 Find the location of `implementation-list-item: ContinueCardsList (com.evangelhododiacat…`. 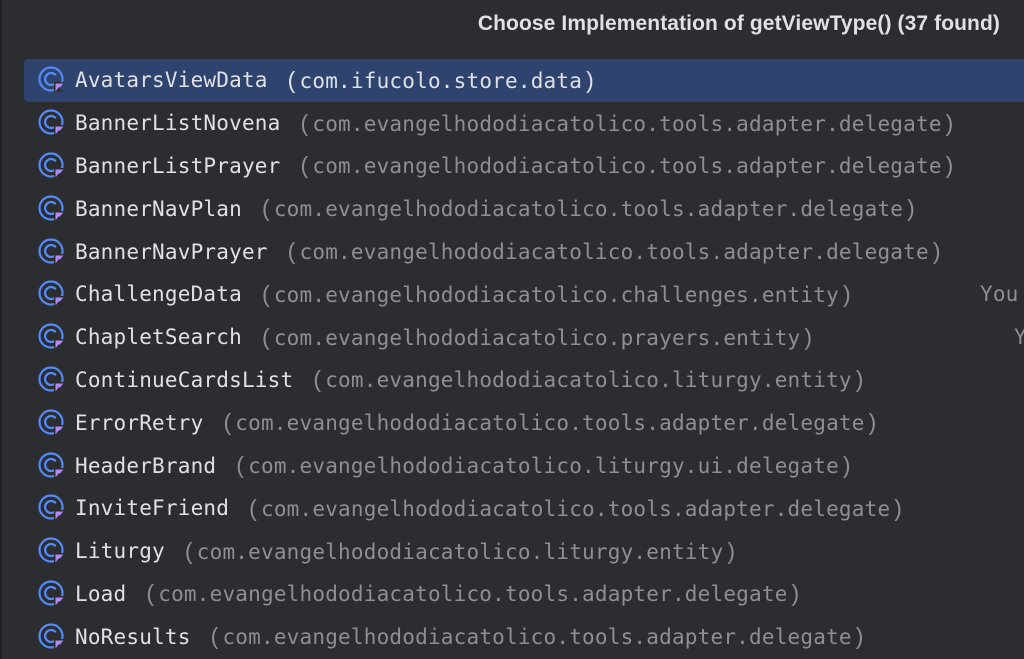

implementation-list-item: ContinueCardsList (com.evangelhododiacat… is located at coordinates (524, 380).